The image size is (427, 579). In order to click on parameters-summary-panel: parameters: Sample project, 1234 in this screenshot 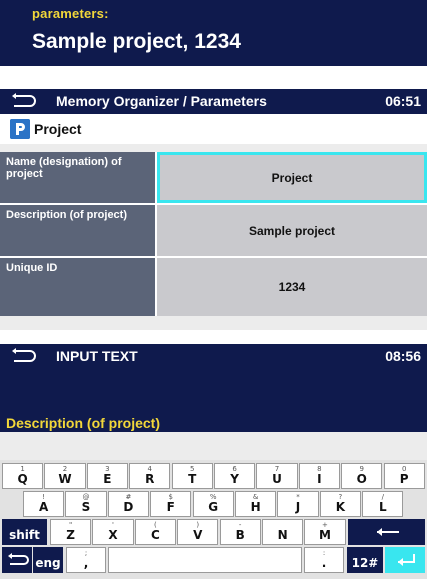, I will do `click(213, 33)`.